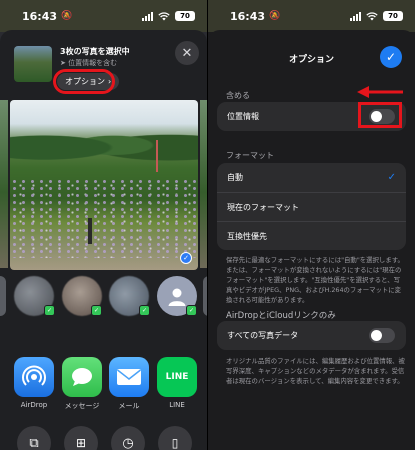  I want to click on airdrop-group: すべての写真データ, so click(311, 335).